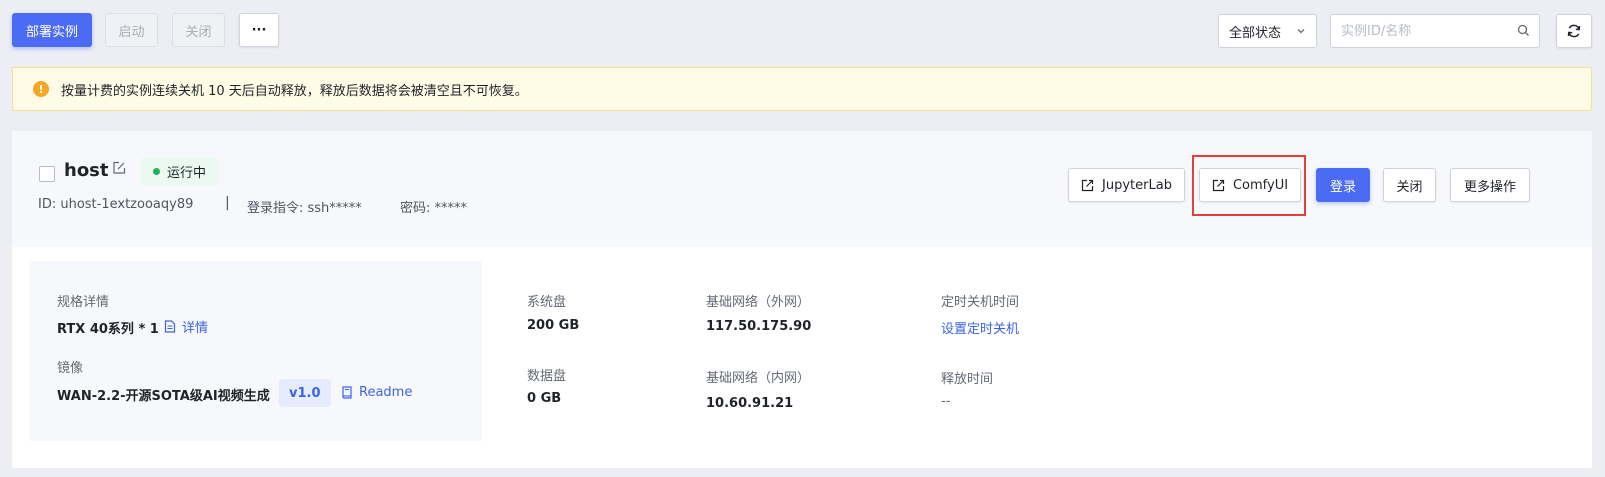 The image size is (1605, 477). Describe the element at coordinates (553, 325) in the screenshot. I see `system-disk-value: 200 GB` at that location.